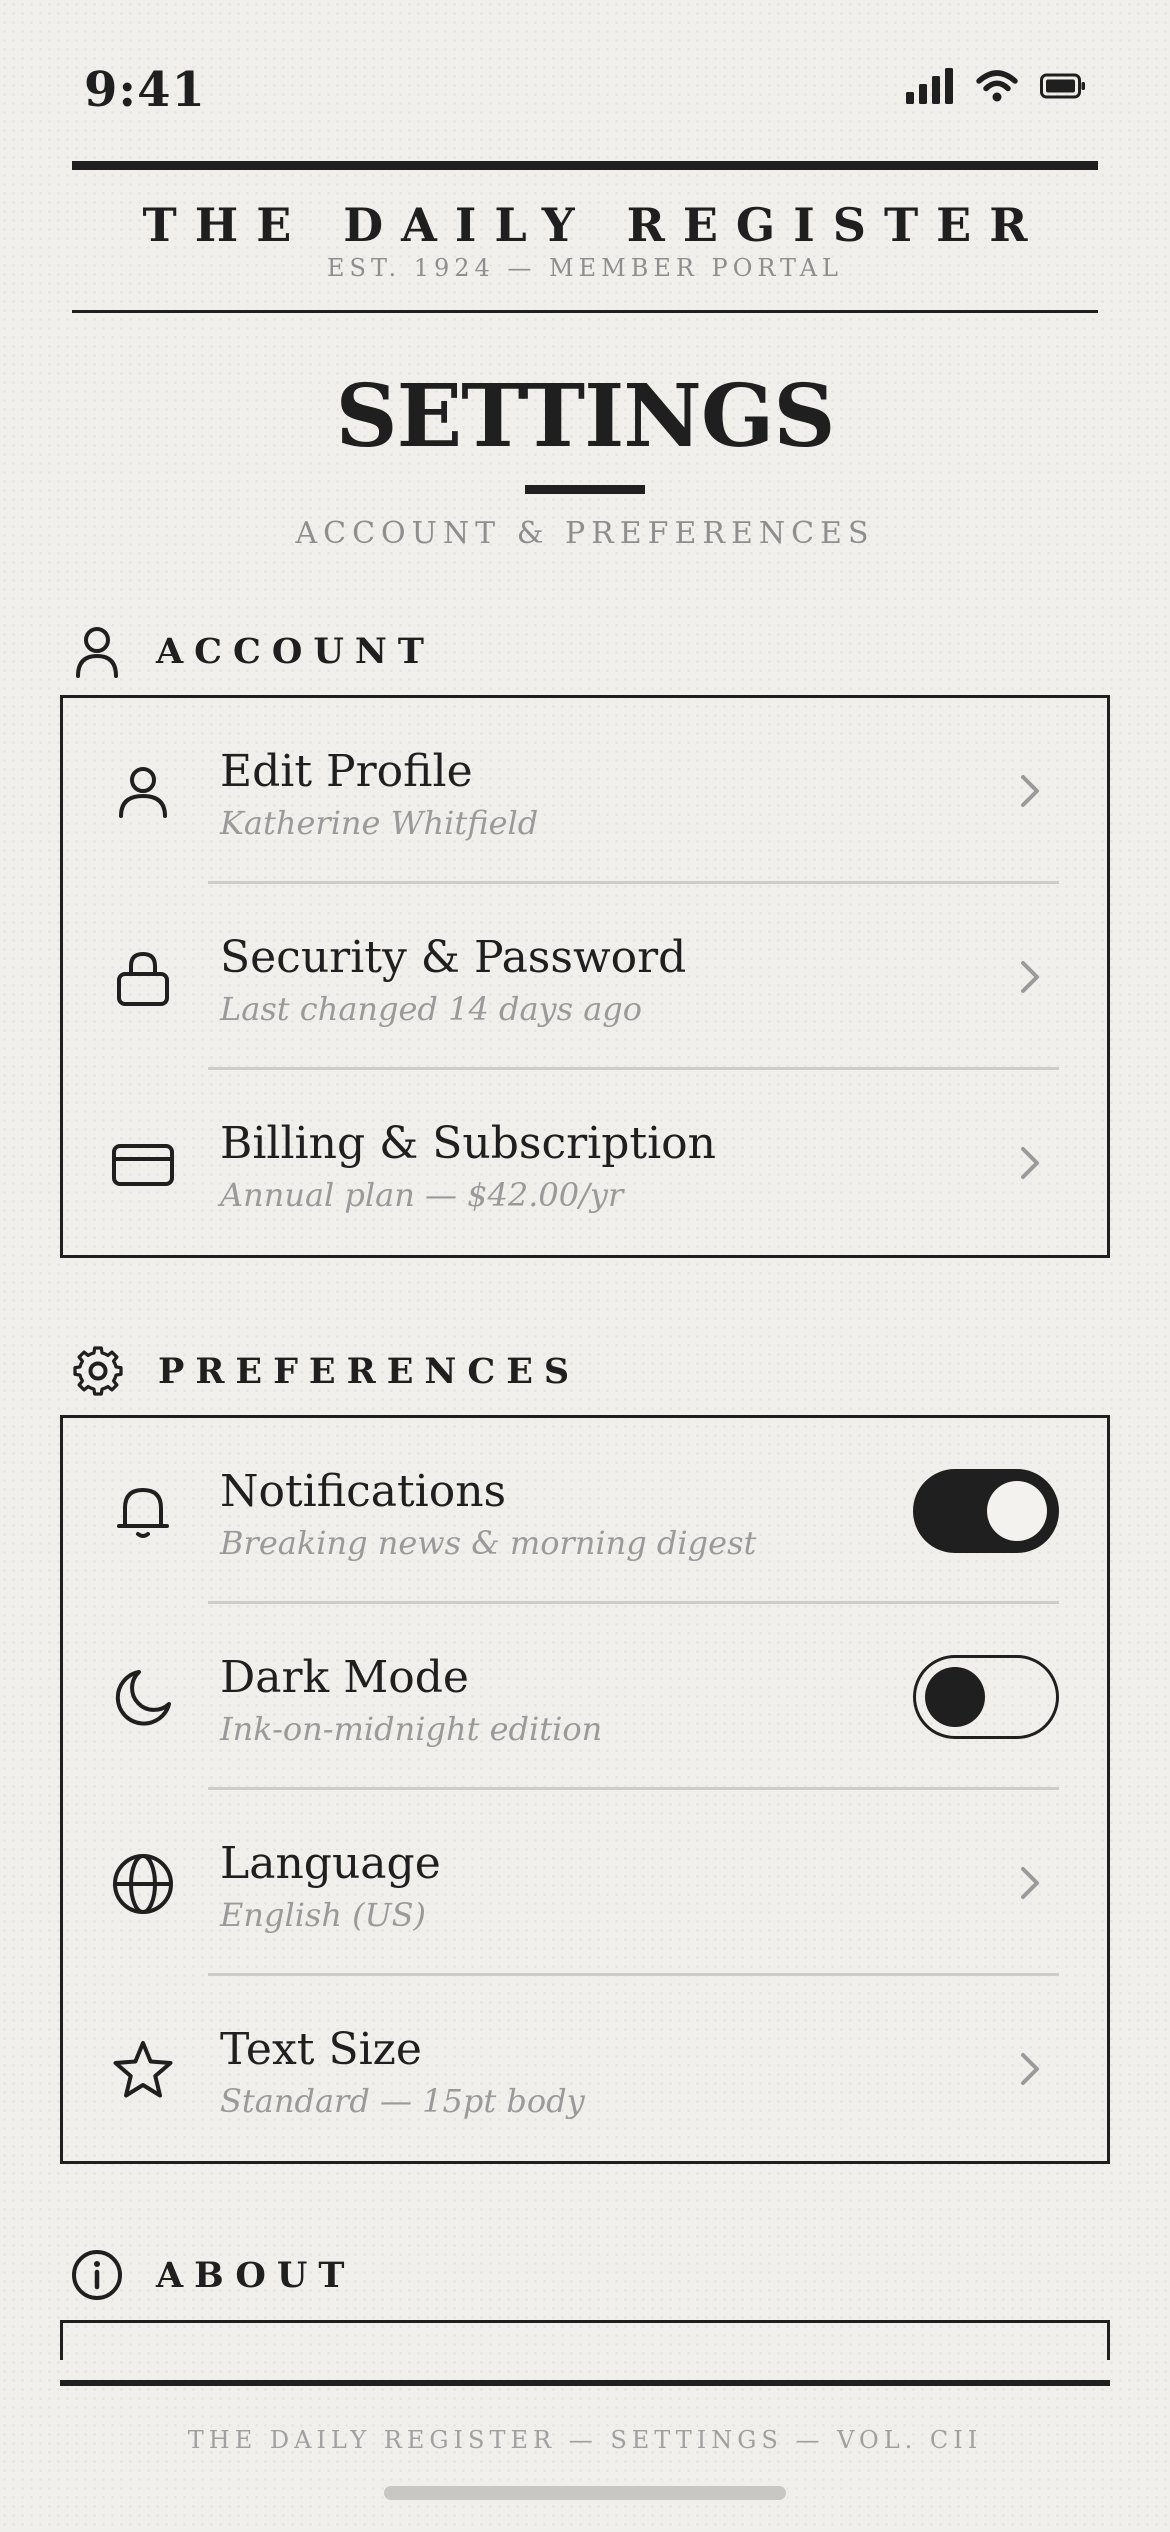 Image resolution: width=1170 pixels, height=2532 pixels. Describe the element at coordinates (488, 1543) in the screenshot. I see `row-subtitle: Breaking news & morning digest` at that location.